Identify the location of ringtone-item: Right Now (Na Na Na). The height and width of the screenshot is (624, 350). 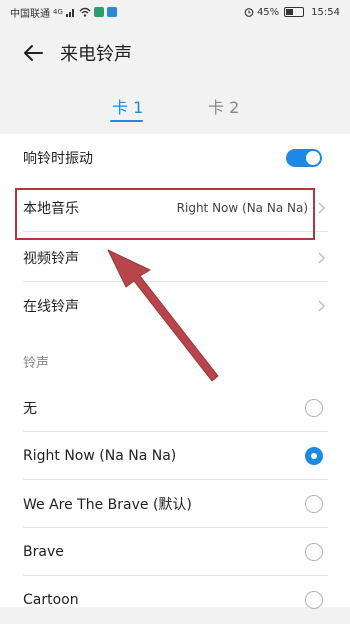
(175, 456).